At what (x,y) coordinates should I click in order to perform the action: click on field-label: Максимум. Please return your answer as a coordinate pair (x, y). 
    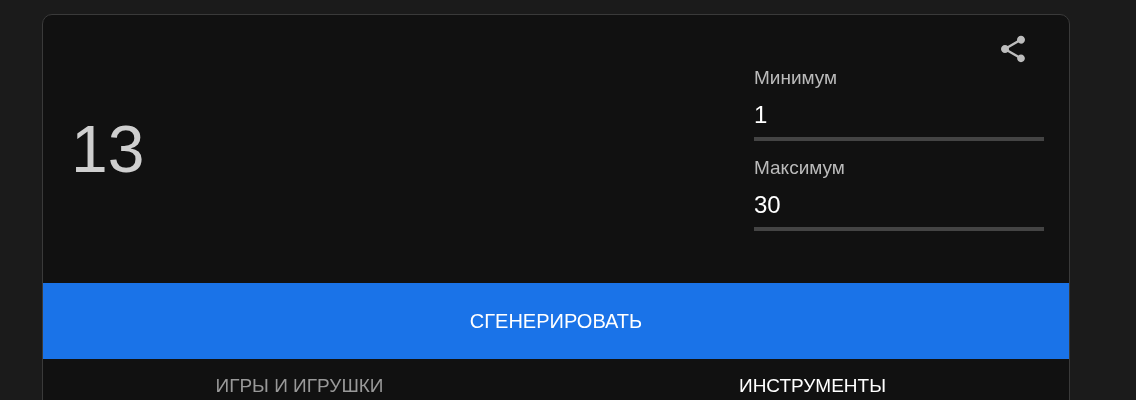
    Looking at the image, I should click on (800, 168).